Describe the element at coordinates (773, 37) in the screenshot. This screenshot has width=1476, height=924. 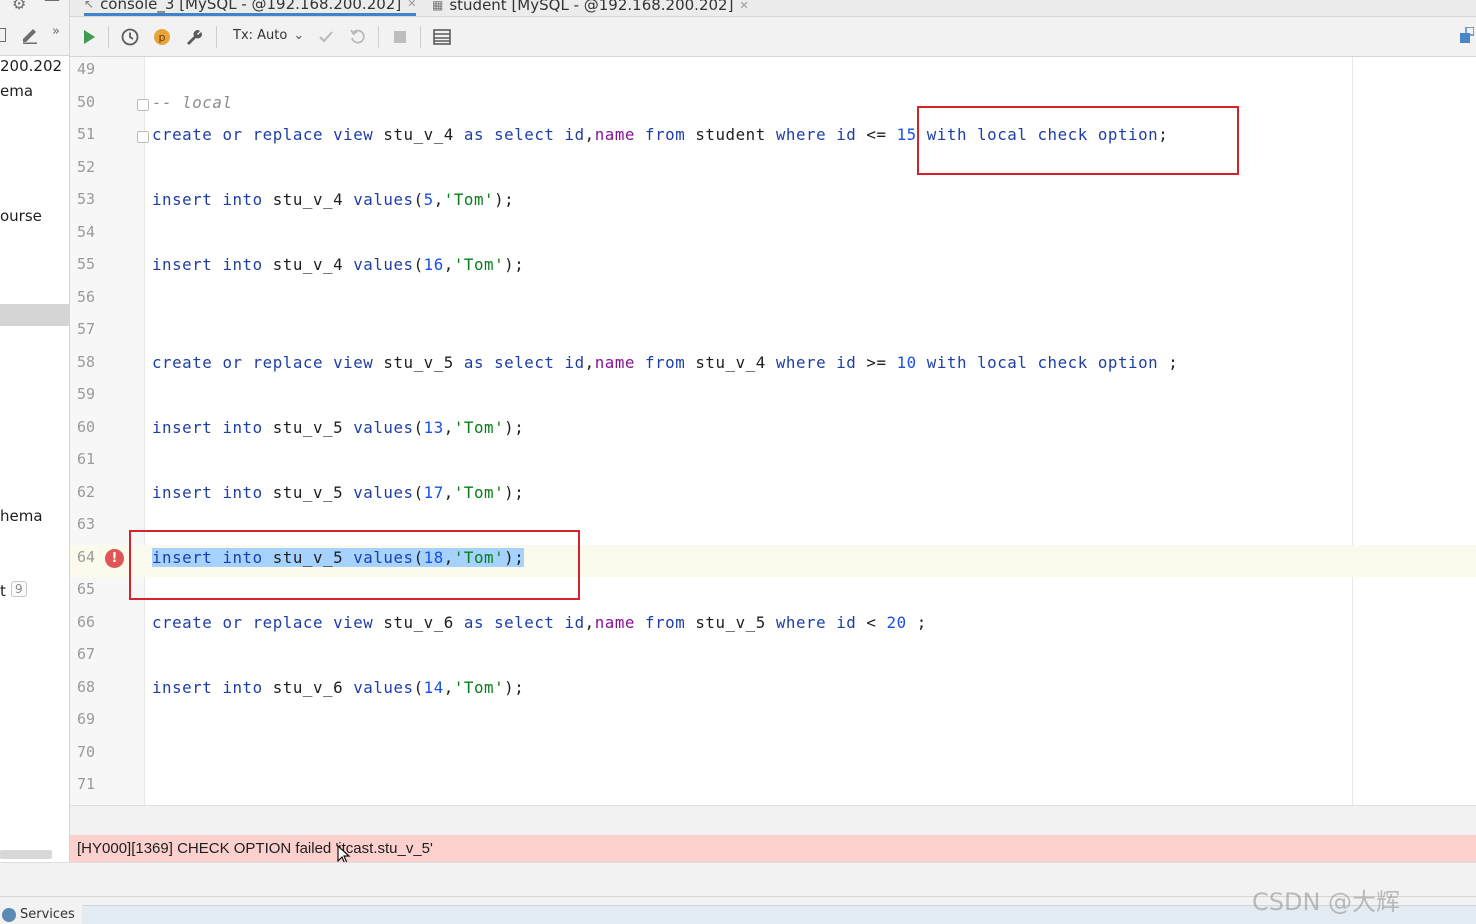
I see `console-toolbar: p Tx: Auto ⌄` at that location.